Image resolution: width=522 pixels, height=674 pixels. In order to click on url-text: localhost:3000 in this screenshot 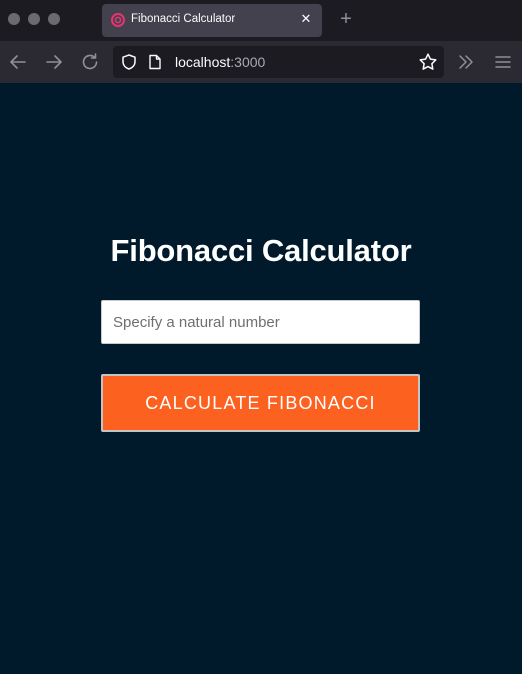, I will do `click(220, 62)`.